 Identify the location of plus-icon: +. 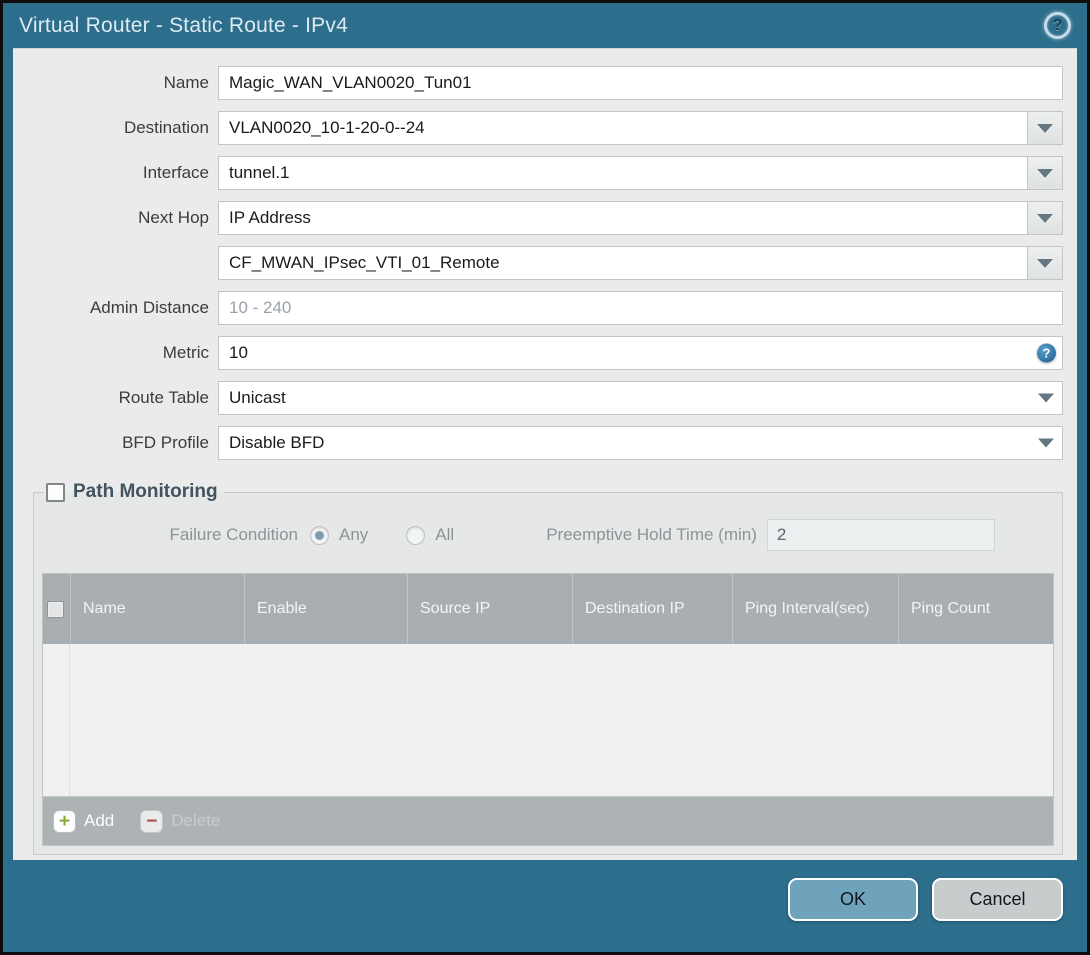
(64, 821).